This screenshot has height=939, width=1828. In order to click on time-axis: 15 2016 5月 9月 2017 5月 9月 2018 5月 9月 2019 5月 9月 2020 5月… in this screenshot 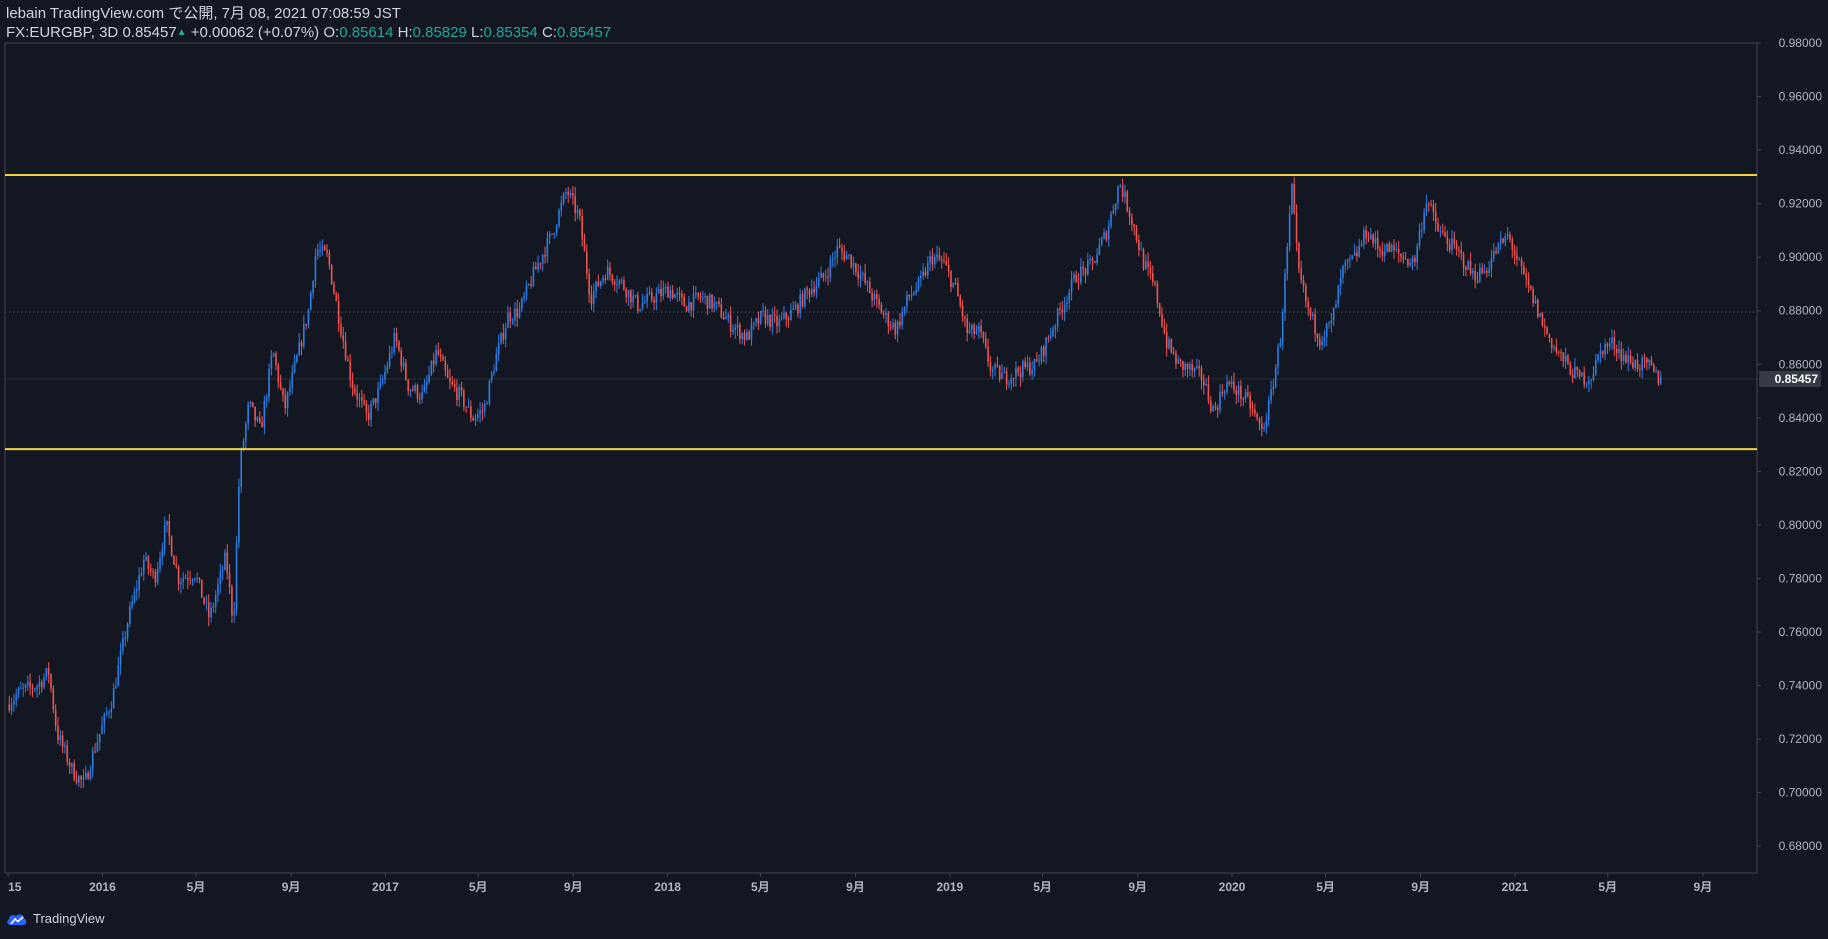, I will do `click(859, 883)`.